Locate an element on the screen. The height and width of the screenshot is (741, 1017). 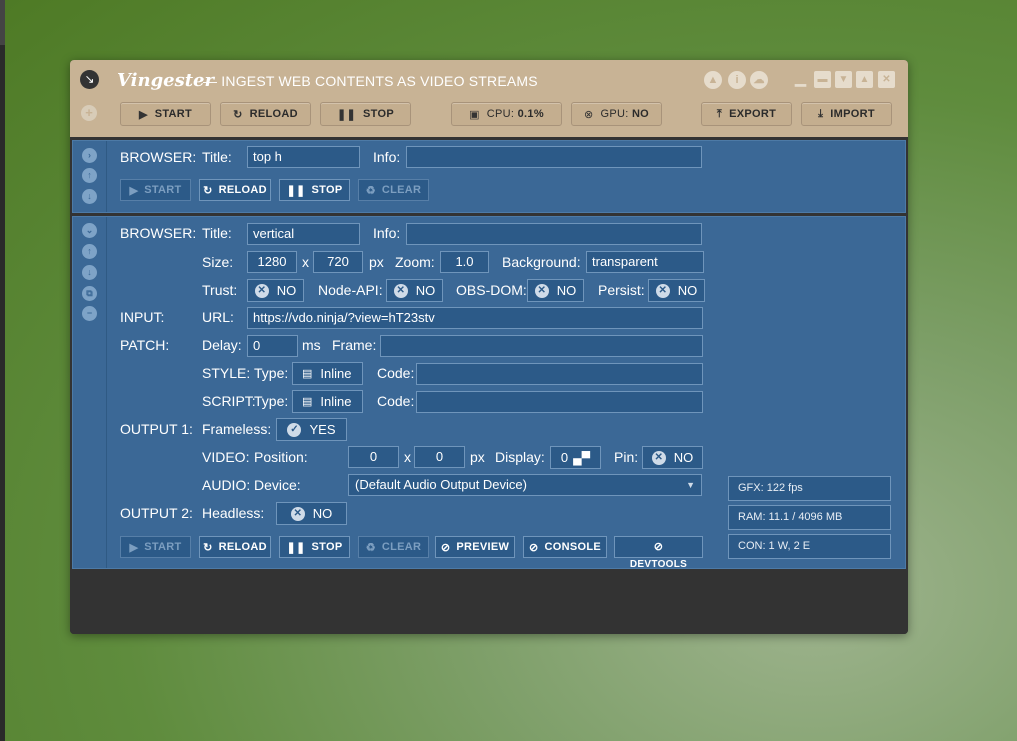
obs-dom-toggle: ✕ NO is located at coordinates (555, 290).